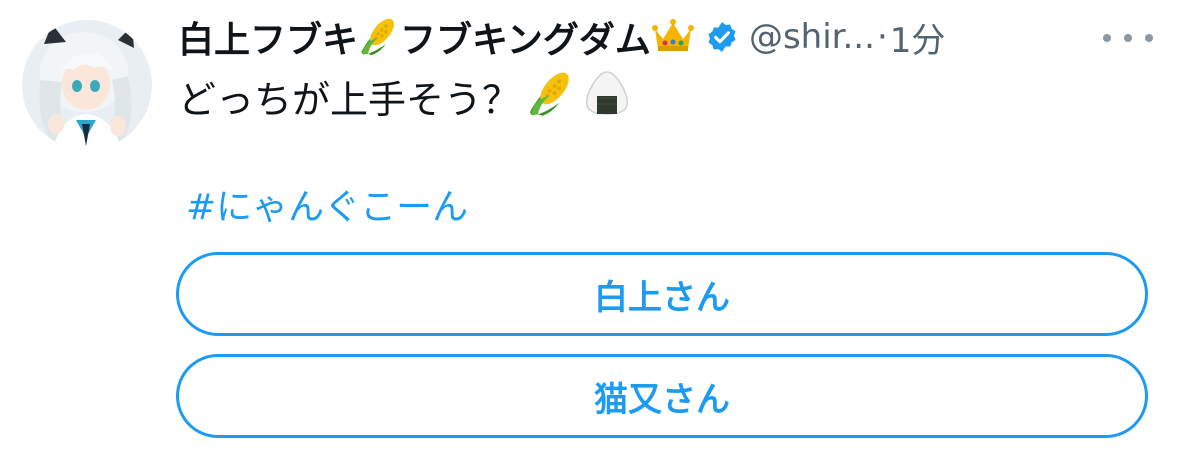 Image resolution: width=1179 pixels, height=466 pixels. I want to click on more-icon, so click(1128, 38).